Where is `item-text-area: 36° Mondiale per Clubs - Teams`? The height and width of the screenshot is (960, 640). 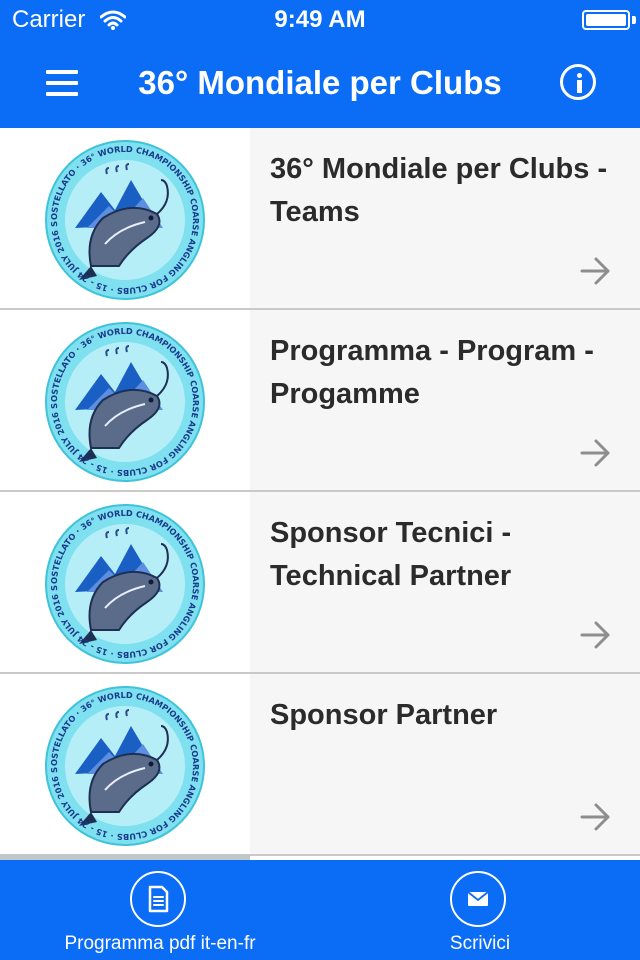
item-text-area: 36° Mondiale per Clubs - Teams is located at coordinates (445, 218).